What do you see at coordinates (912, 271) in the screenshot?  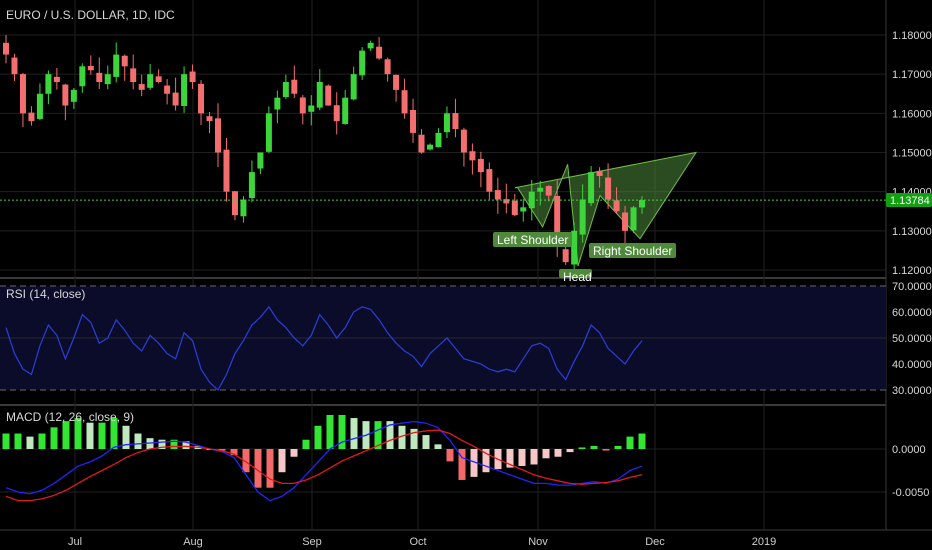 I see `price-tick-label: 1.12000` at bounding box center [912, 271].